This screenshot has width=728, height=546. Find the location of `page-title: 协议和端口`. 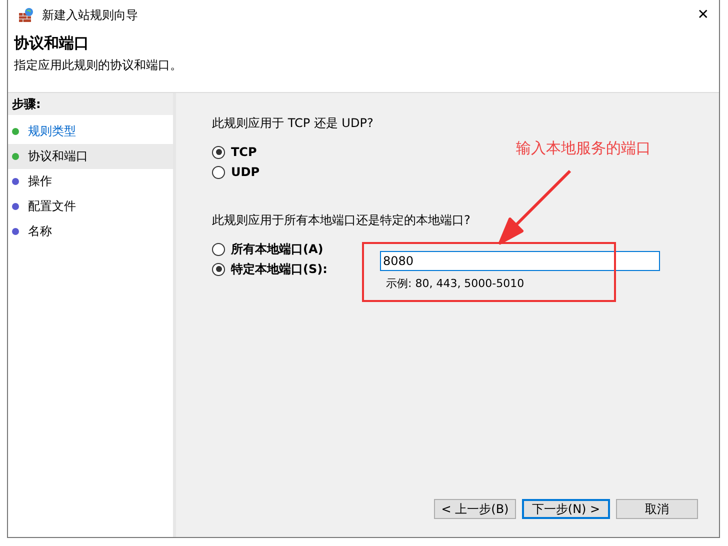

page-title: 协议和端口 is located at coordinates (52, 43).